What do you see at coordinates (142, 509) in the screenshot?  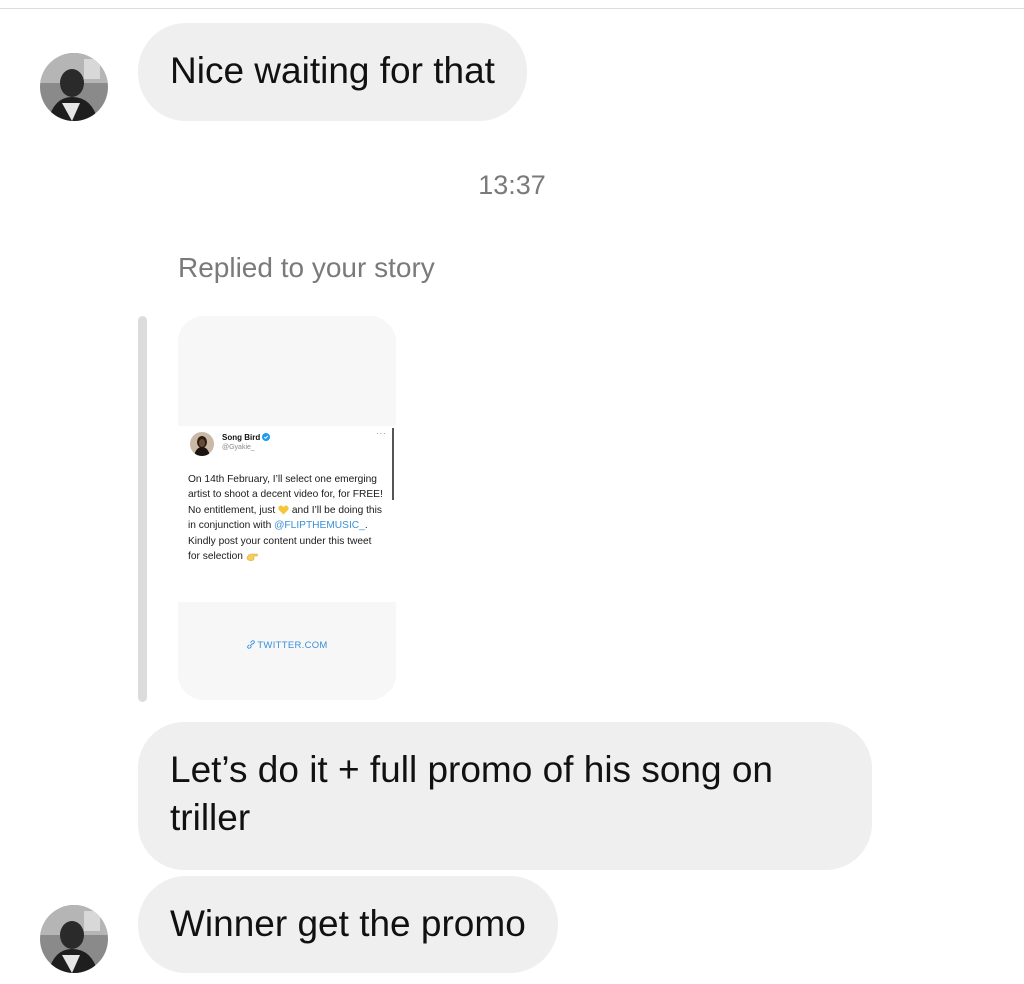 I see `reply-quote-bar` at bounding box center [142, 509].